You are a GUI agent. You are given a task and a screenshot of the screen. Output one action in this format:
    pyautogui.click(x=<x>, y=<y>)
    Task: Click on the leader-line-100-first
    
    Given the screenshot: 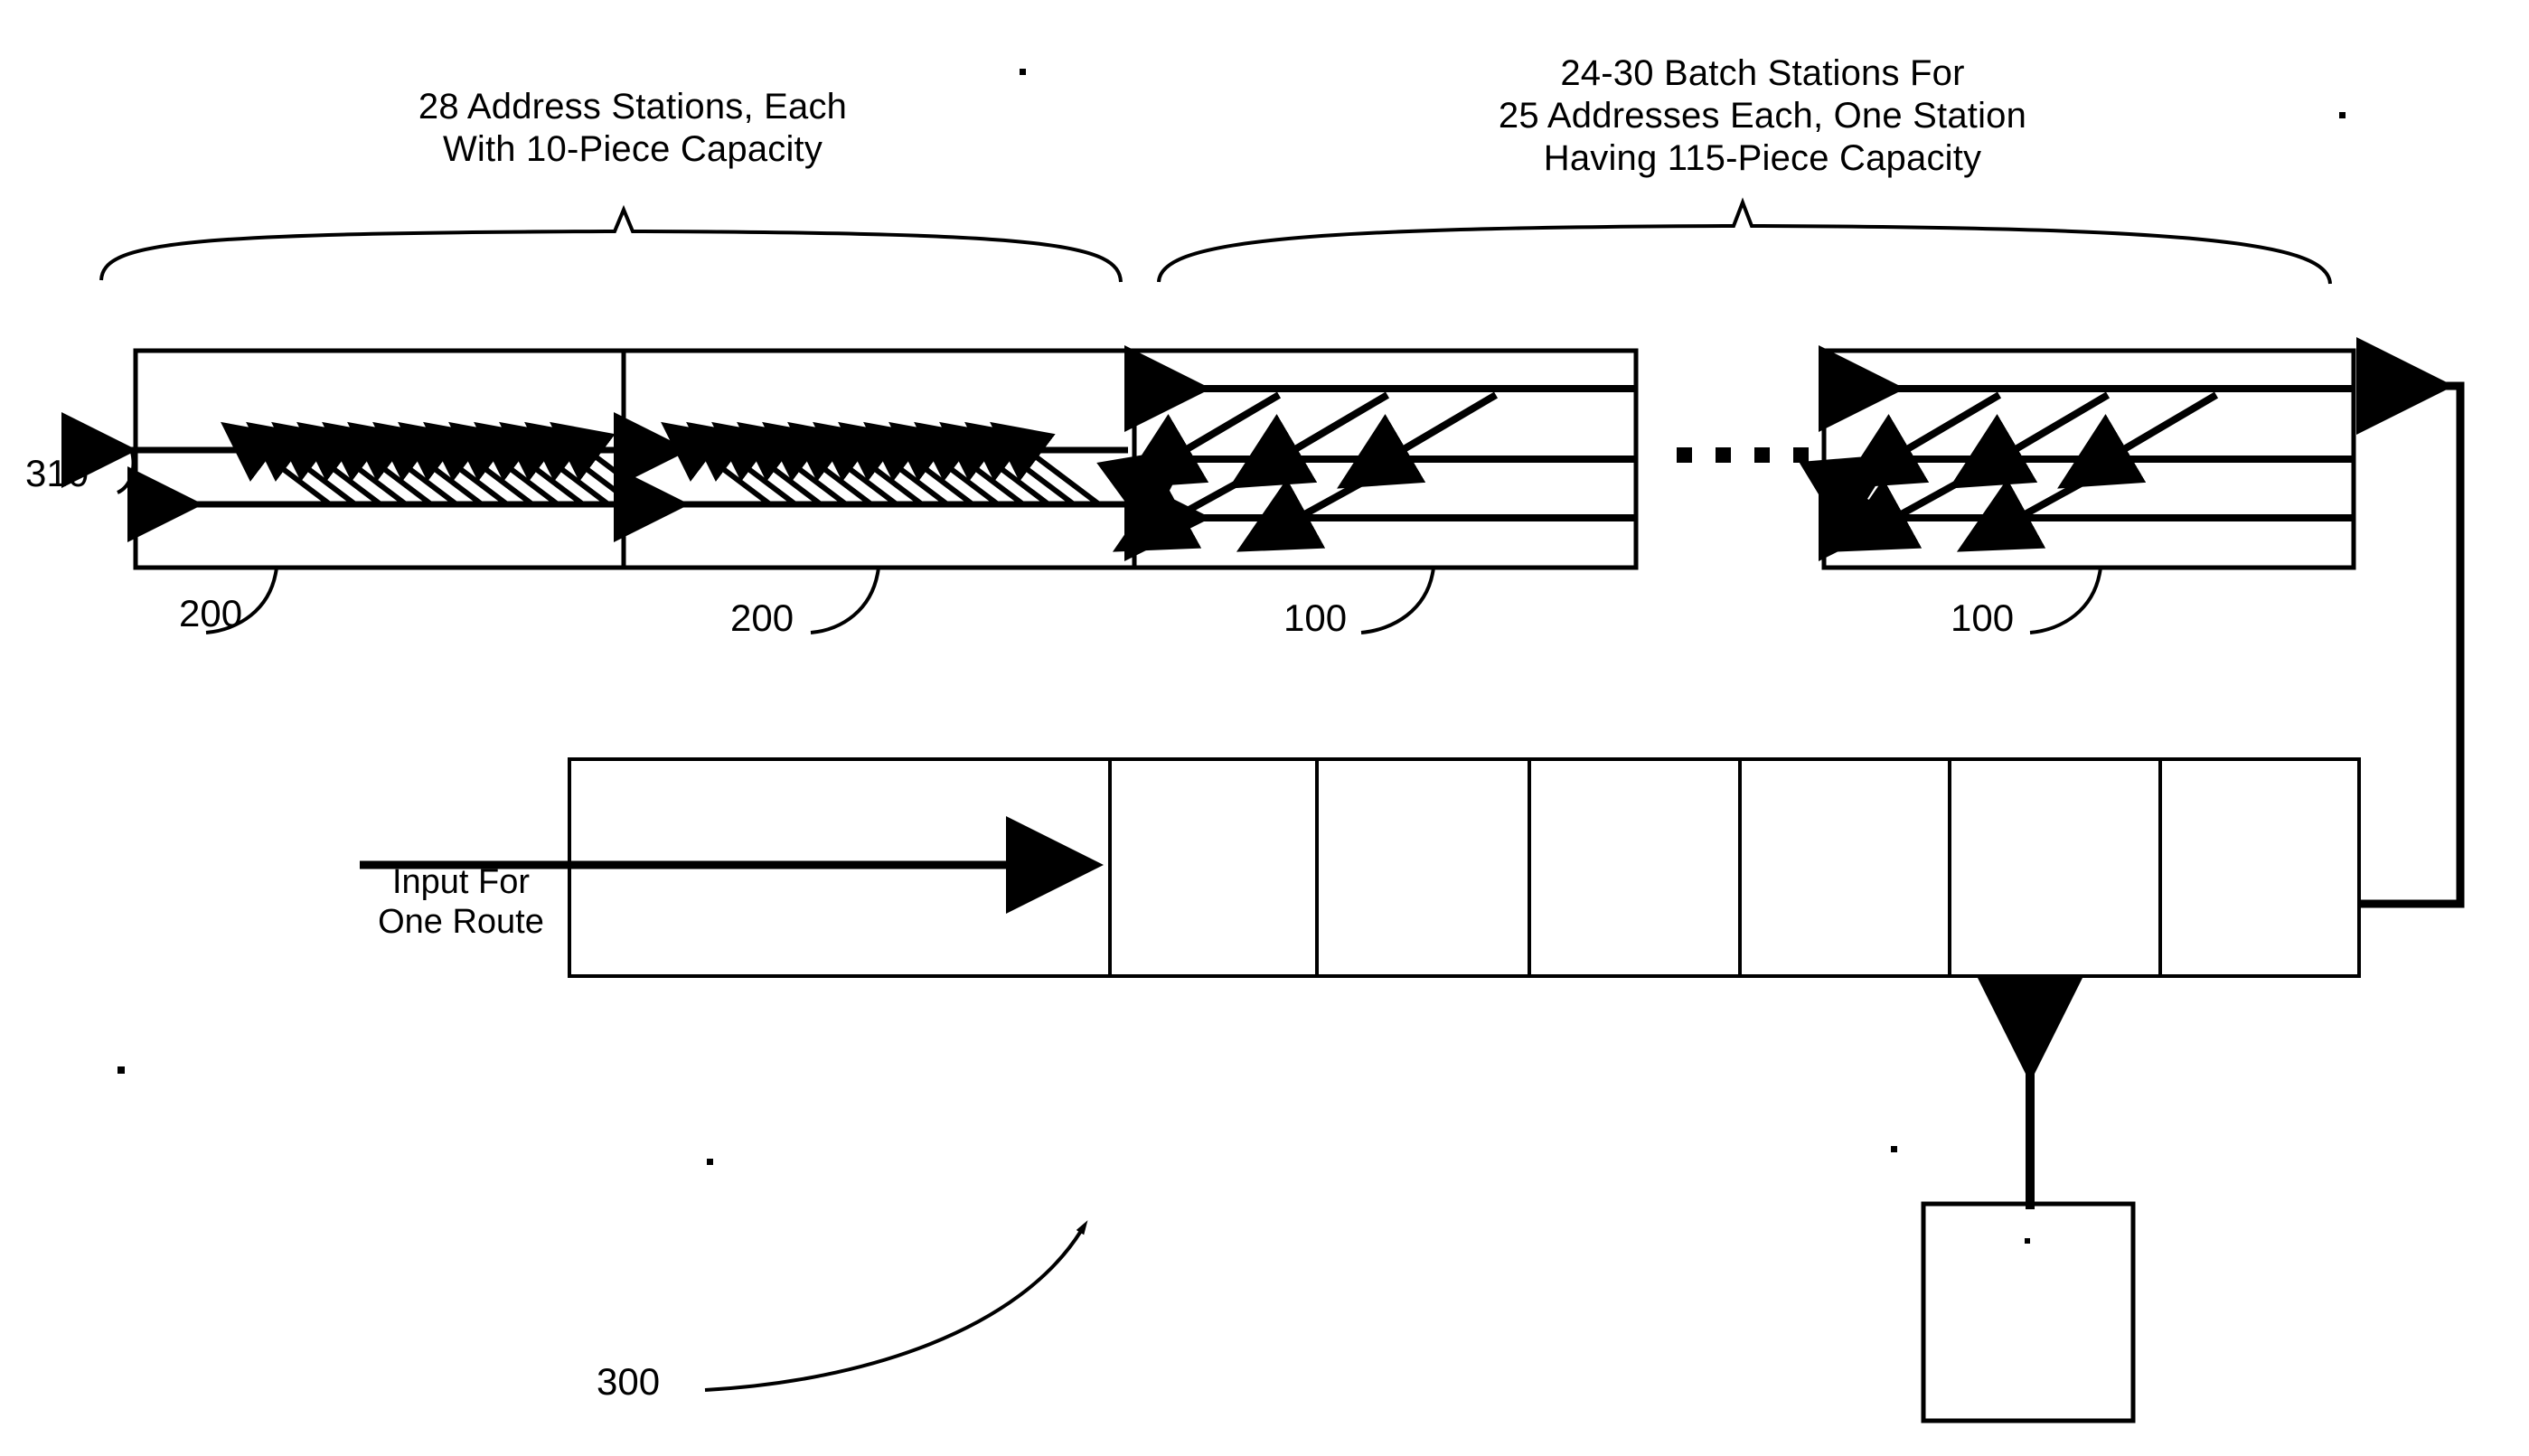 What is the action you would take?
    pyautogui.click(x=1397, y=601)
    